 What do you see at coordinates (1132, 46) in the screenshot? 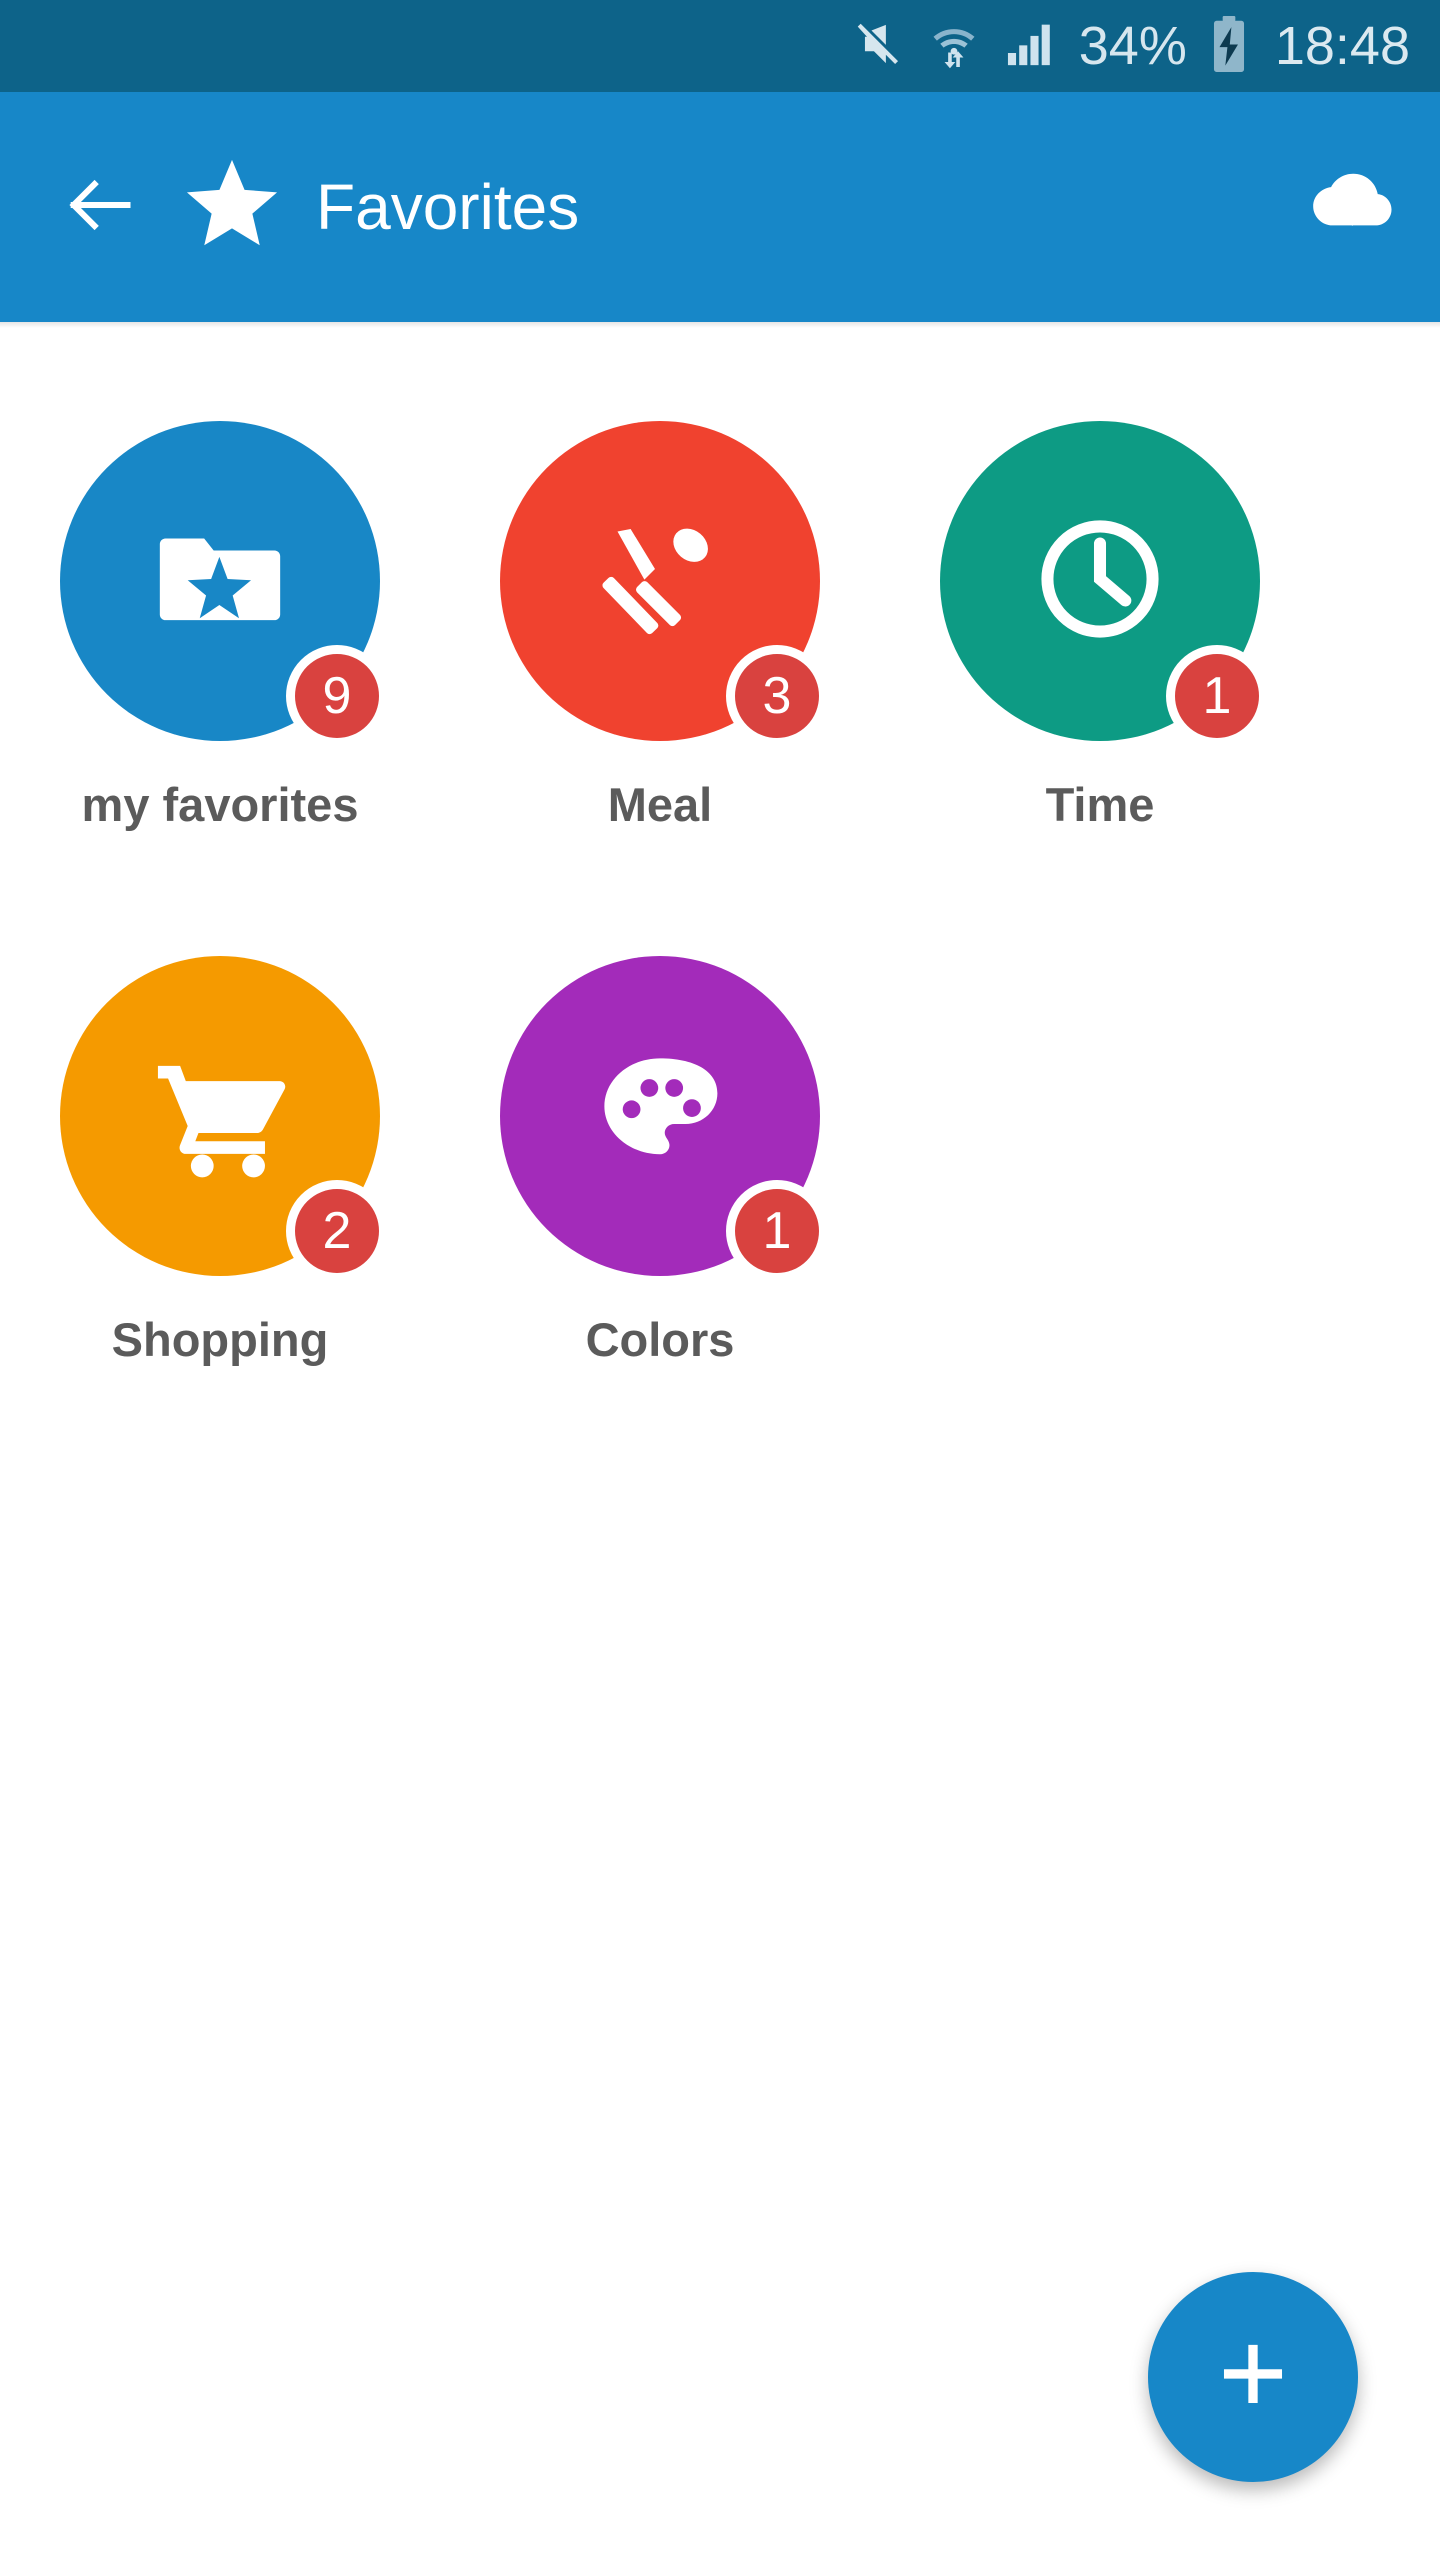
I see `battery-percent-label: 34%` at bounding box center [1132, 46].